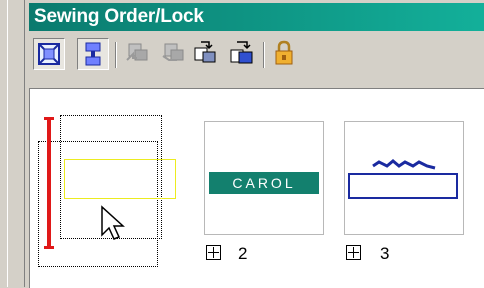 The height and width of the screenshot is (288, 484). I want to click on move-back-icon, so click(173, 52).